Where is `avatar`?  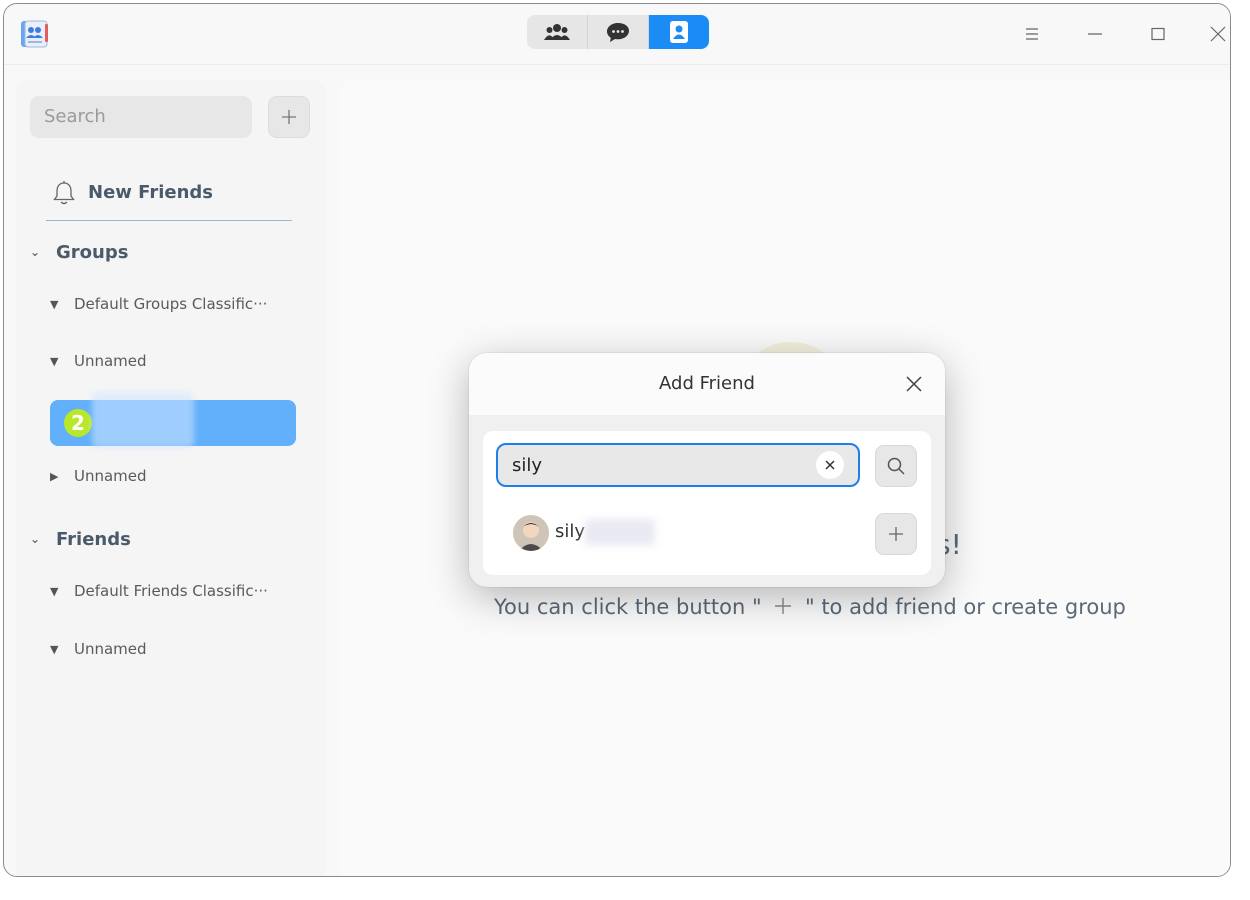 avatar is located at coordinates (531, 533).